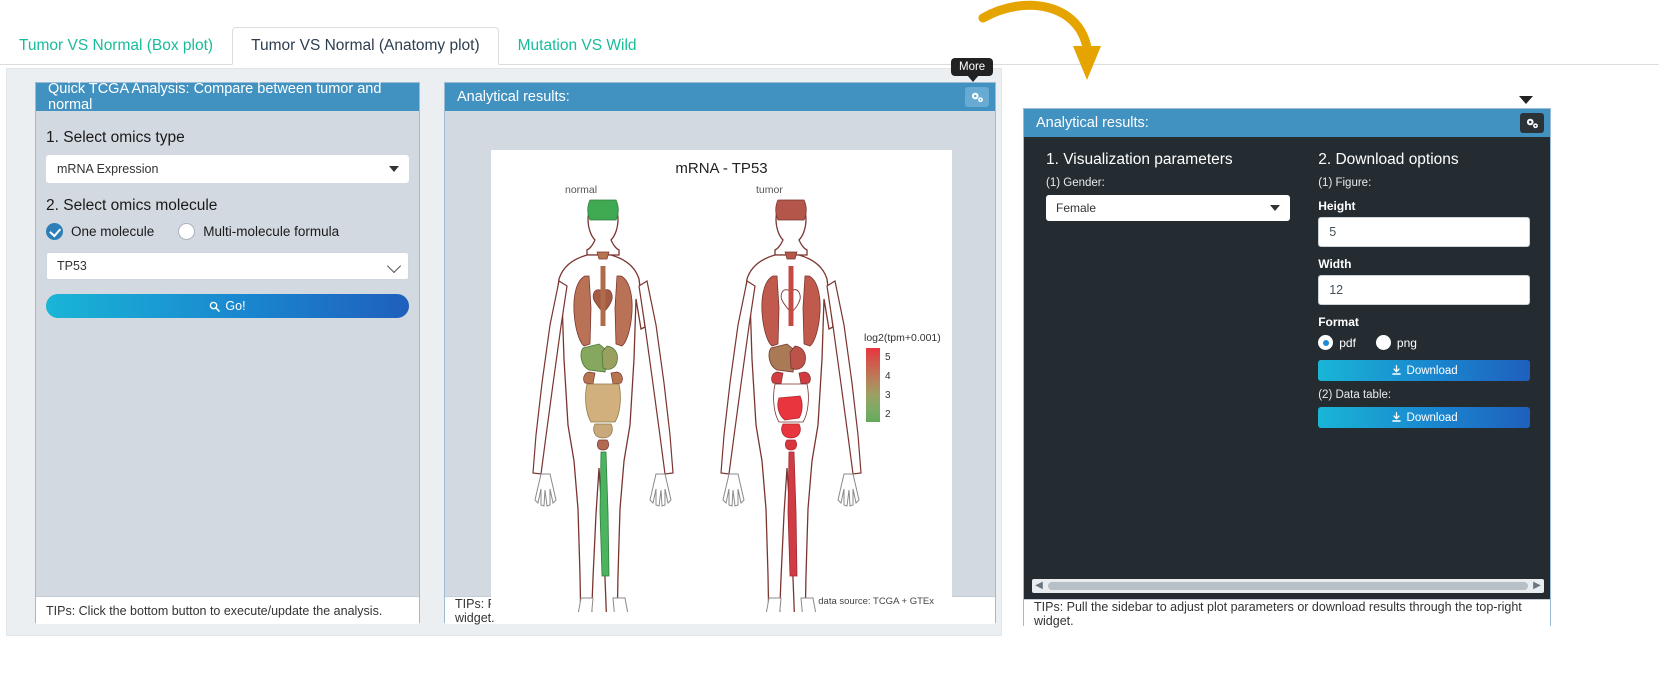 The width and height of the screenshot is (1659, 689). I want to click on right-card-header: Analytical results:, so click(1287, 123).